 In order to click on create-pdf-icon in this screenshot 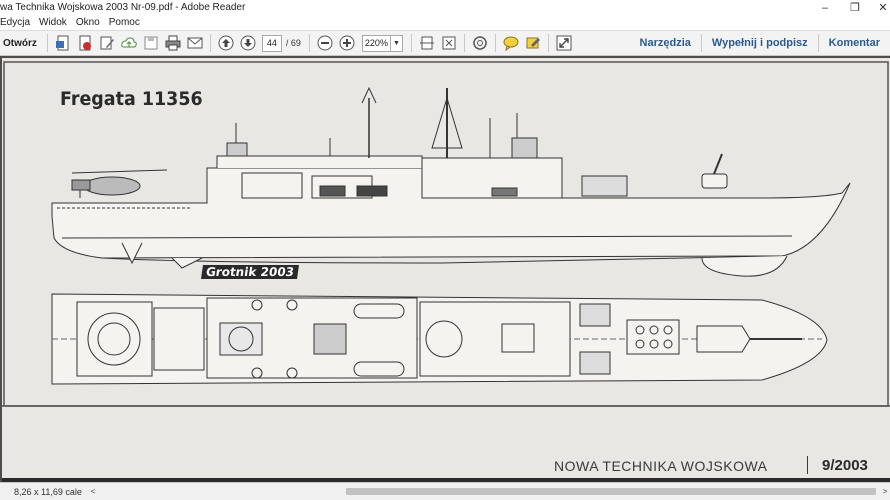, I will do `click(62, 43)`.